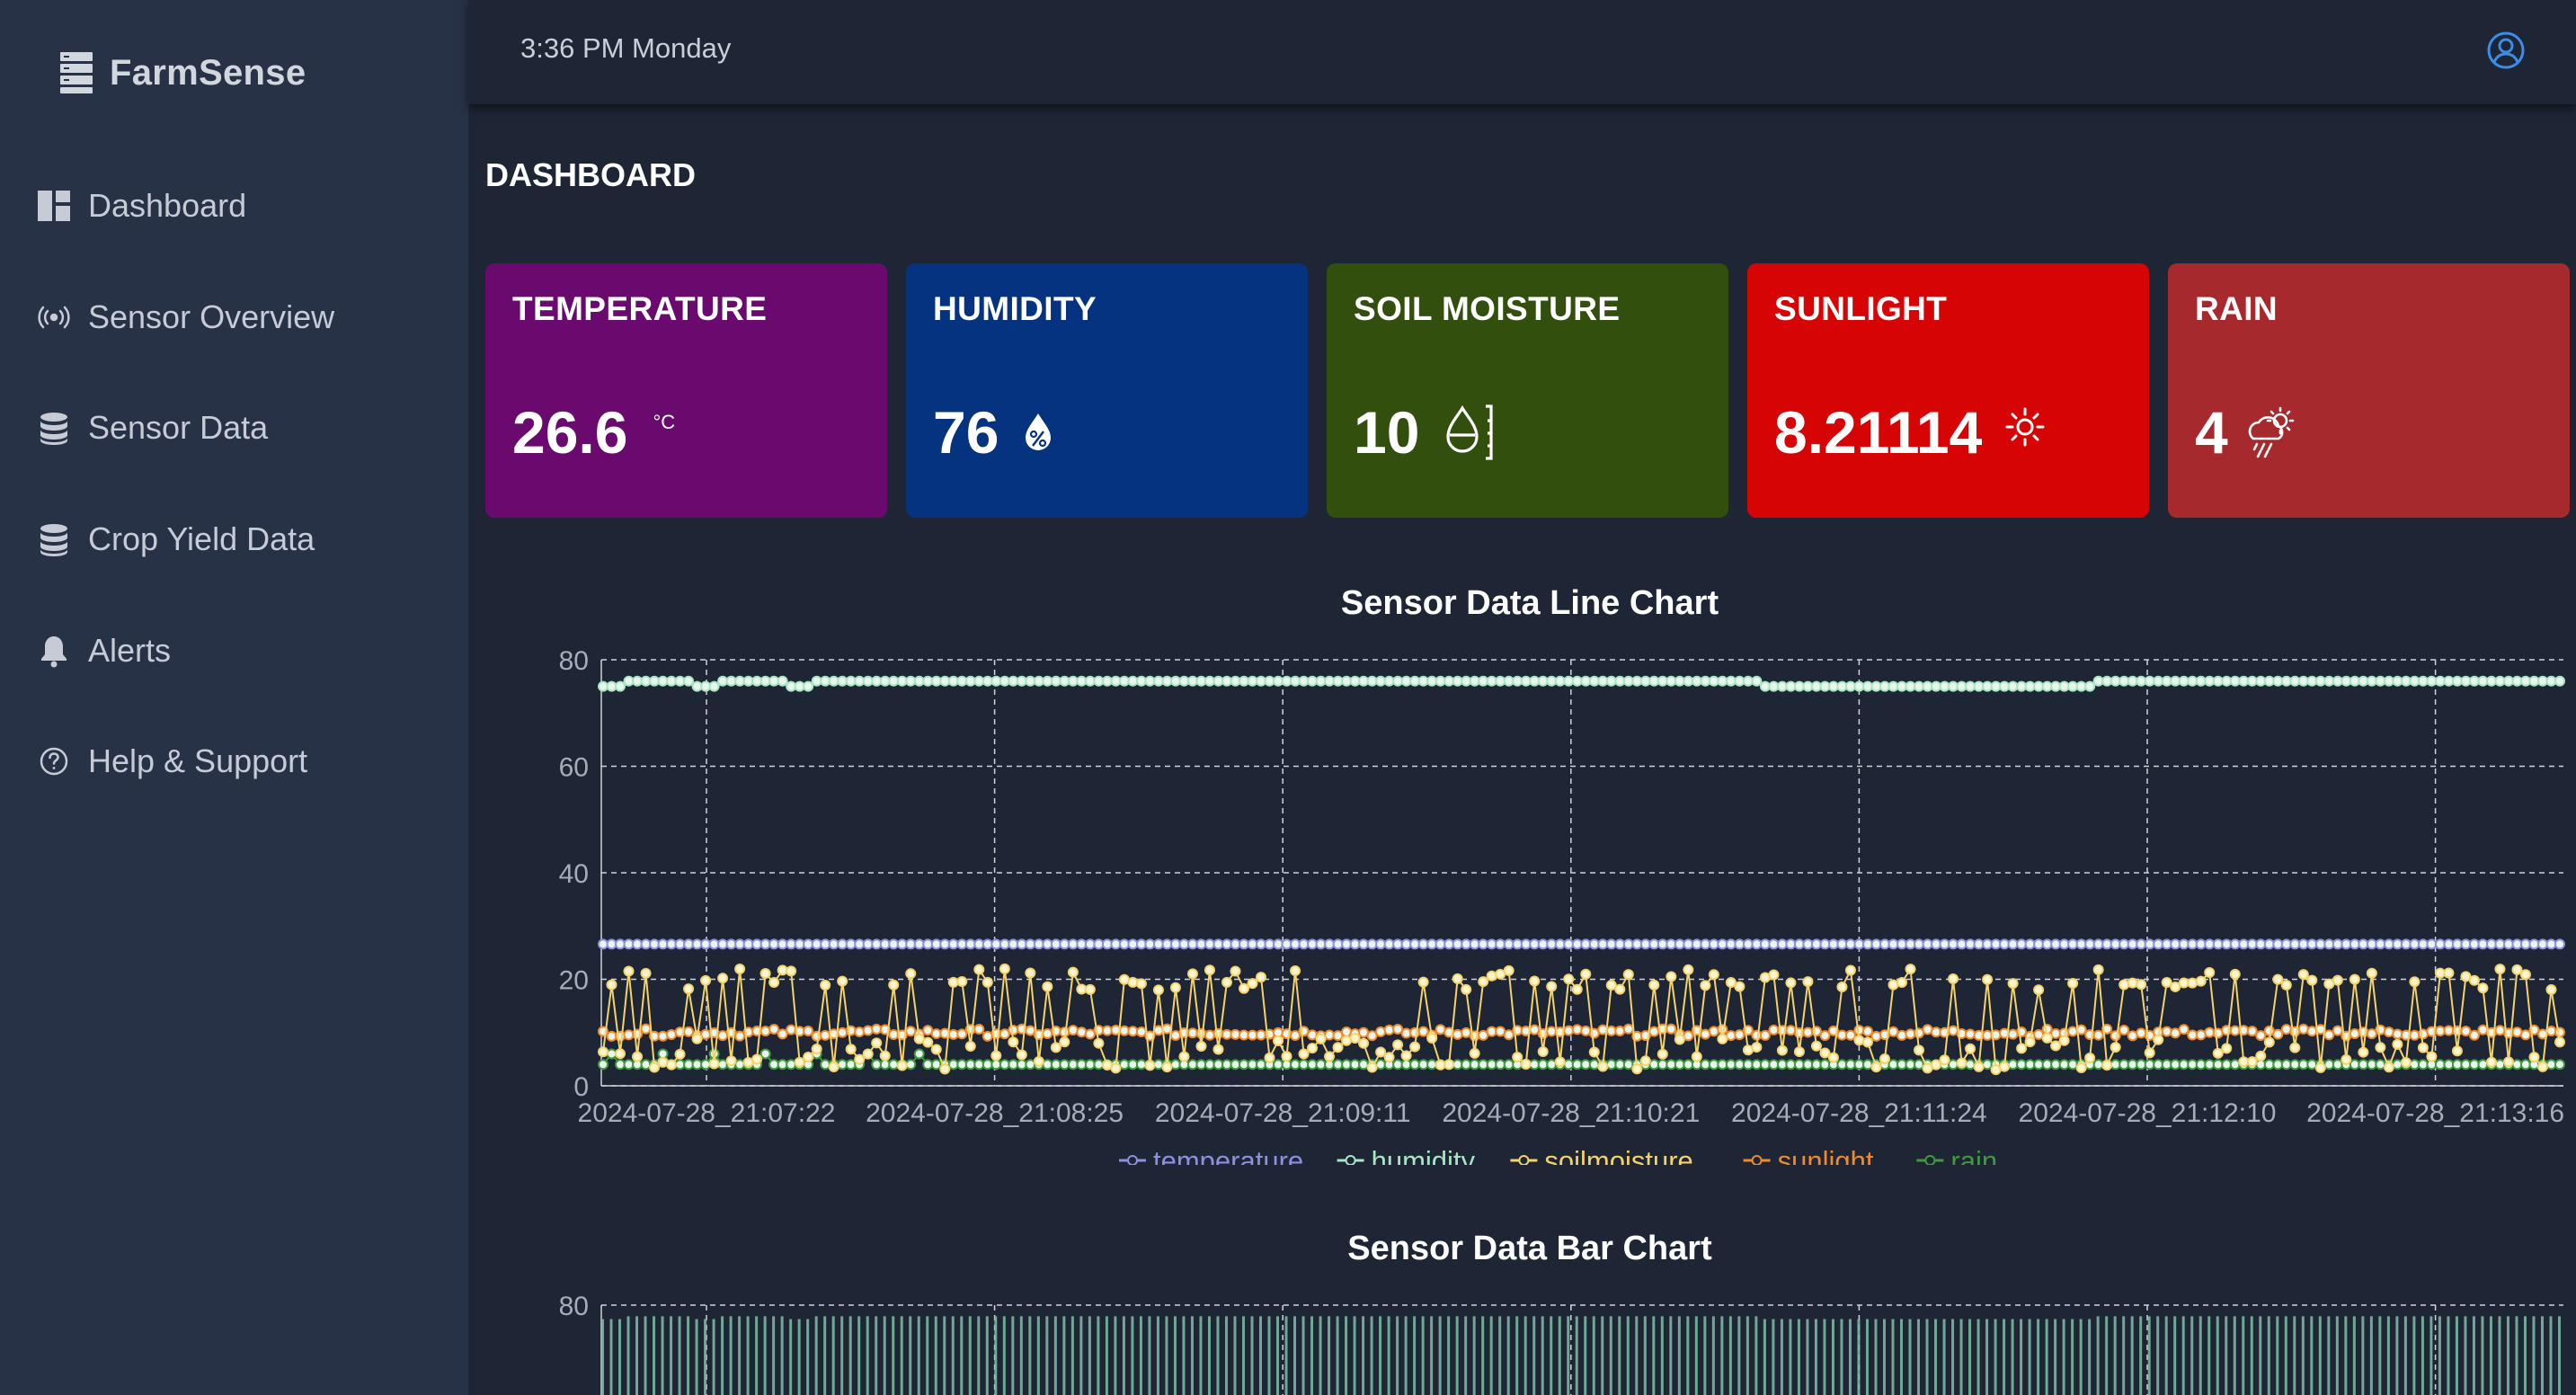 This screenshot has width=2576, height=1395. Describe the element at coordinates (1571, 1113) in the screenshot. I see `x-tick-label: 2024-07-28_21:10:21` at that location.